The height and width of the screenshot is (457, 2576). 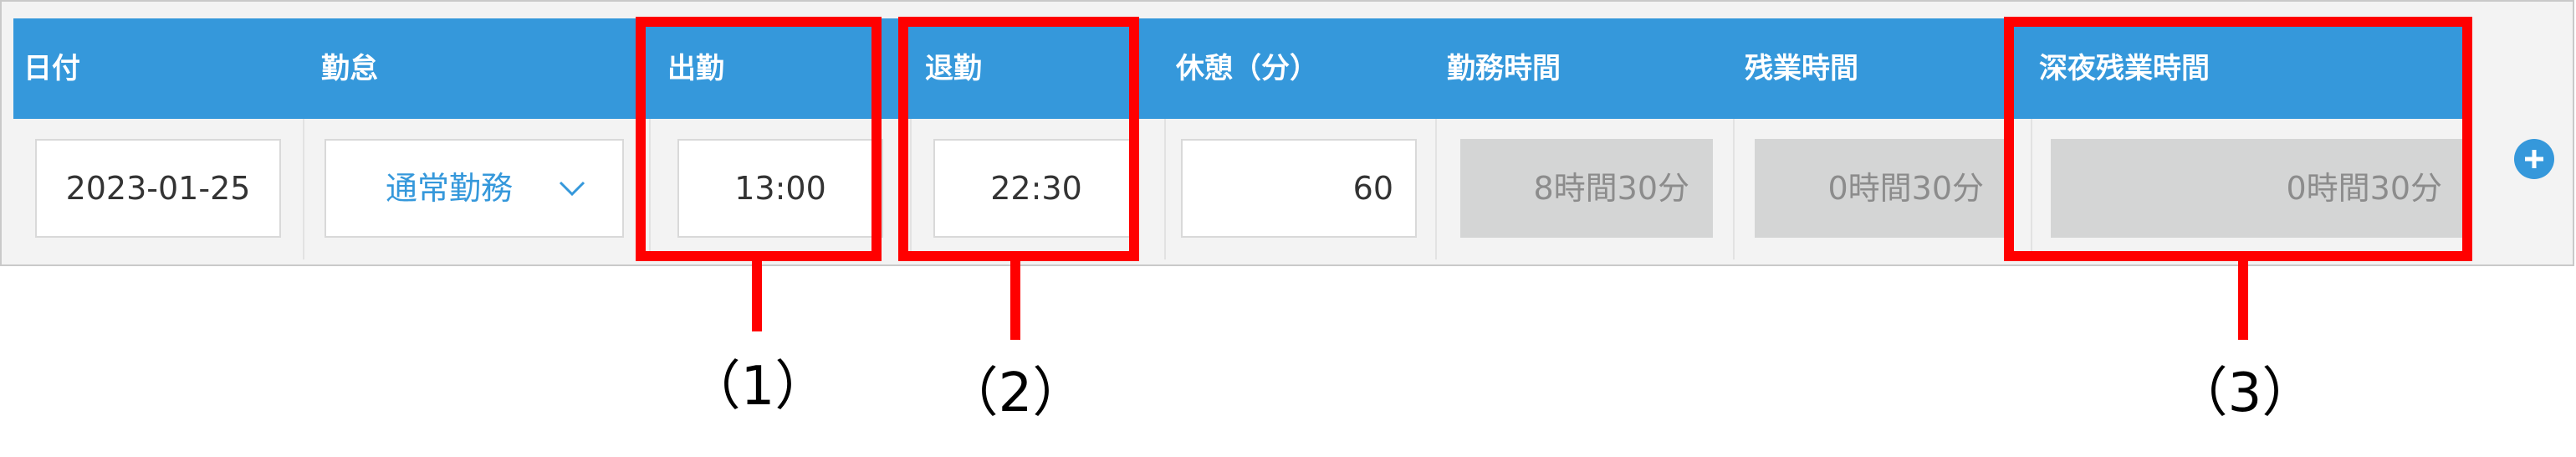 I want to click on column-header-attendance: 勤怠, so click(x=349, y=68).